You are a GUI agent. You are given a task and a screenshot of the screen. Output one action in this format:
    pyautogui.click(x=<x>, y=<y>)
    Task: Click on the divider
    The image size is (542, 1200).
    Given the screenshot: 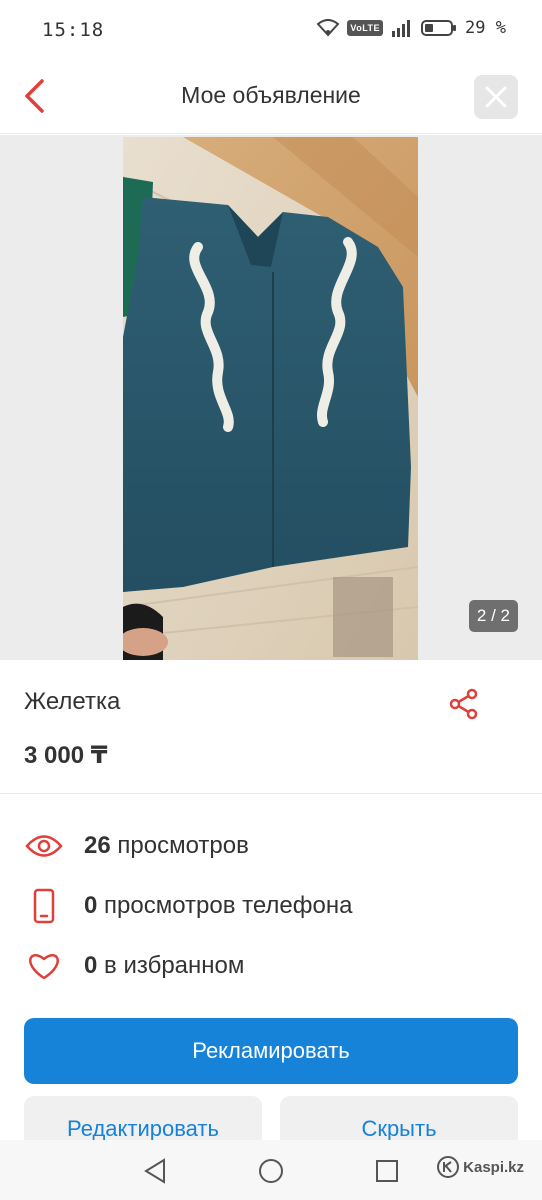 What is the action you would take?
    pyautogui.click(x=271, y=793)
    